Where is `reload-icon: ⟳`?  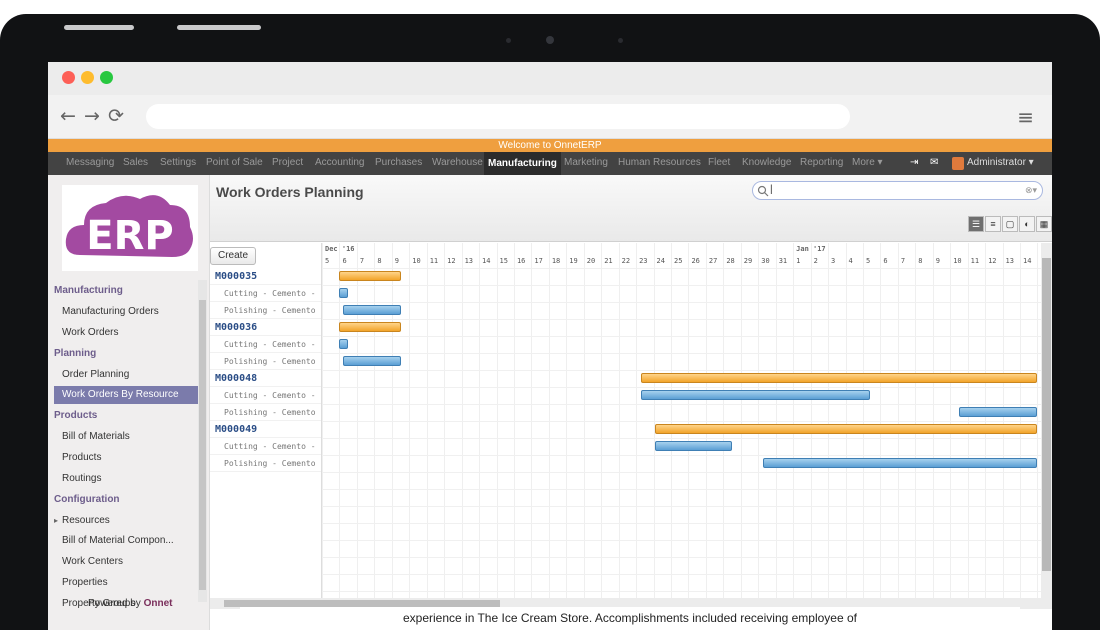
reload-icon: ⟳ is located at coordinates (116, 116).